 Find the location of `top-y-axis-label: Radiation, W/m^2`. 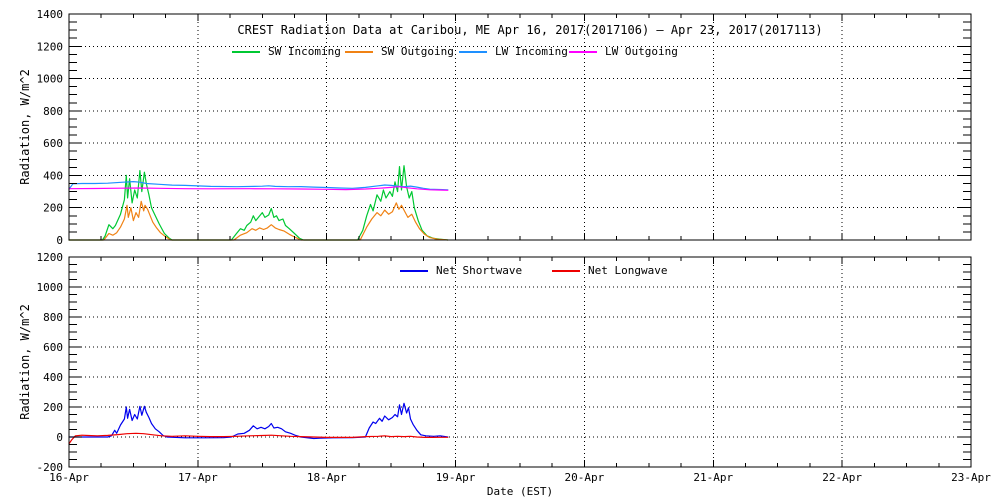

top-y-axis-label: Radiation, W/m^2 is located at coordinates (25, 127).